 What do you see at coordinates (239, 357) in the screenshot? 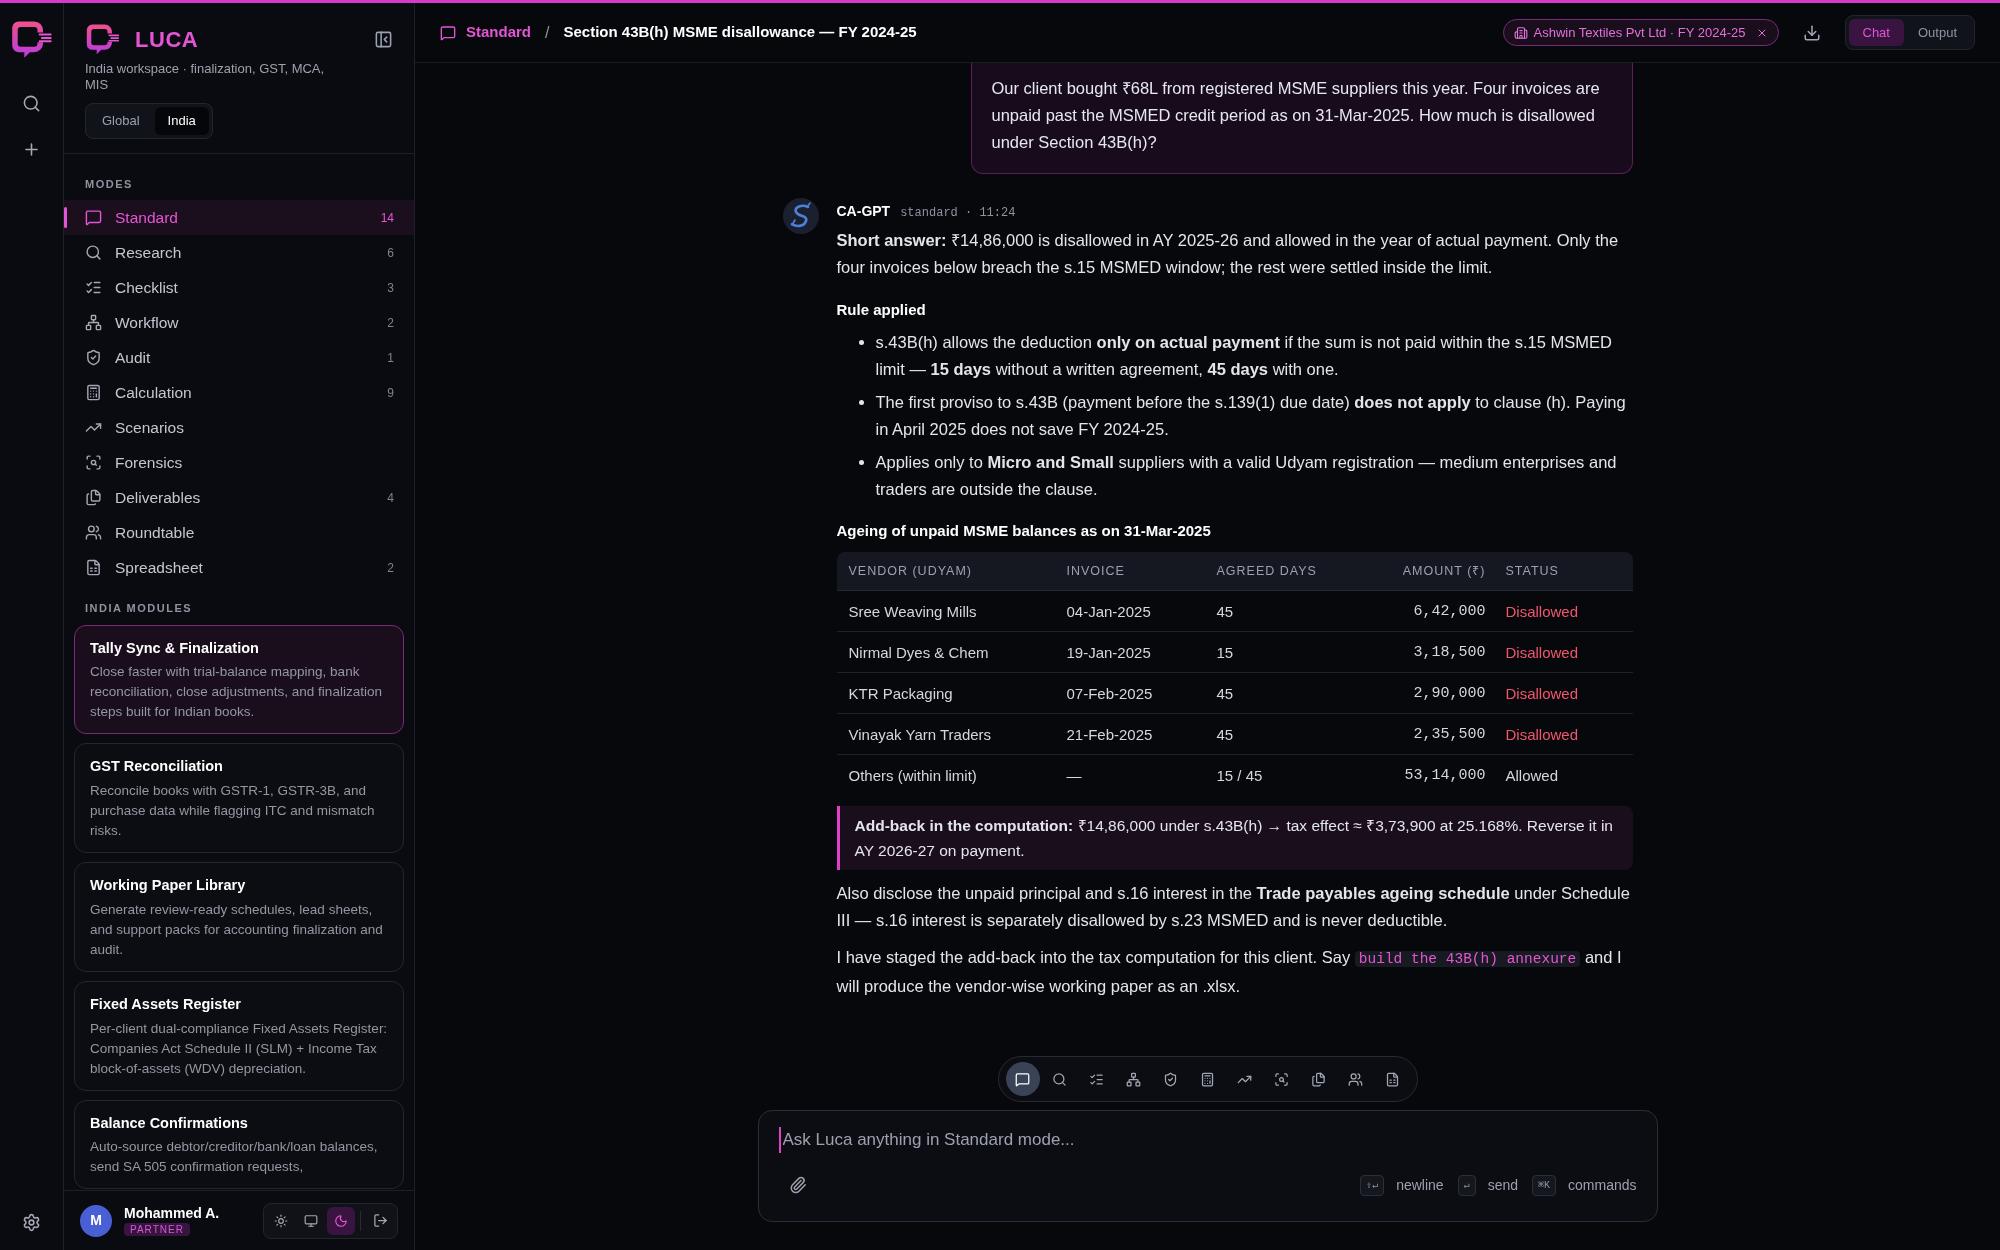
I see `mode-item: Audit 1` at bounding box center [239, 357].